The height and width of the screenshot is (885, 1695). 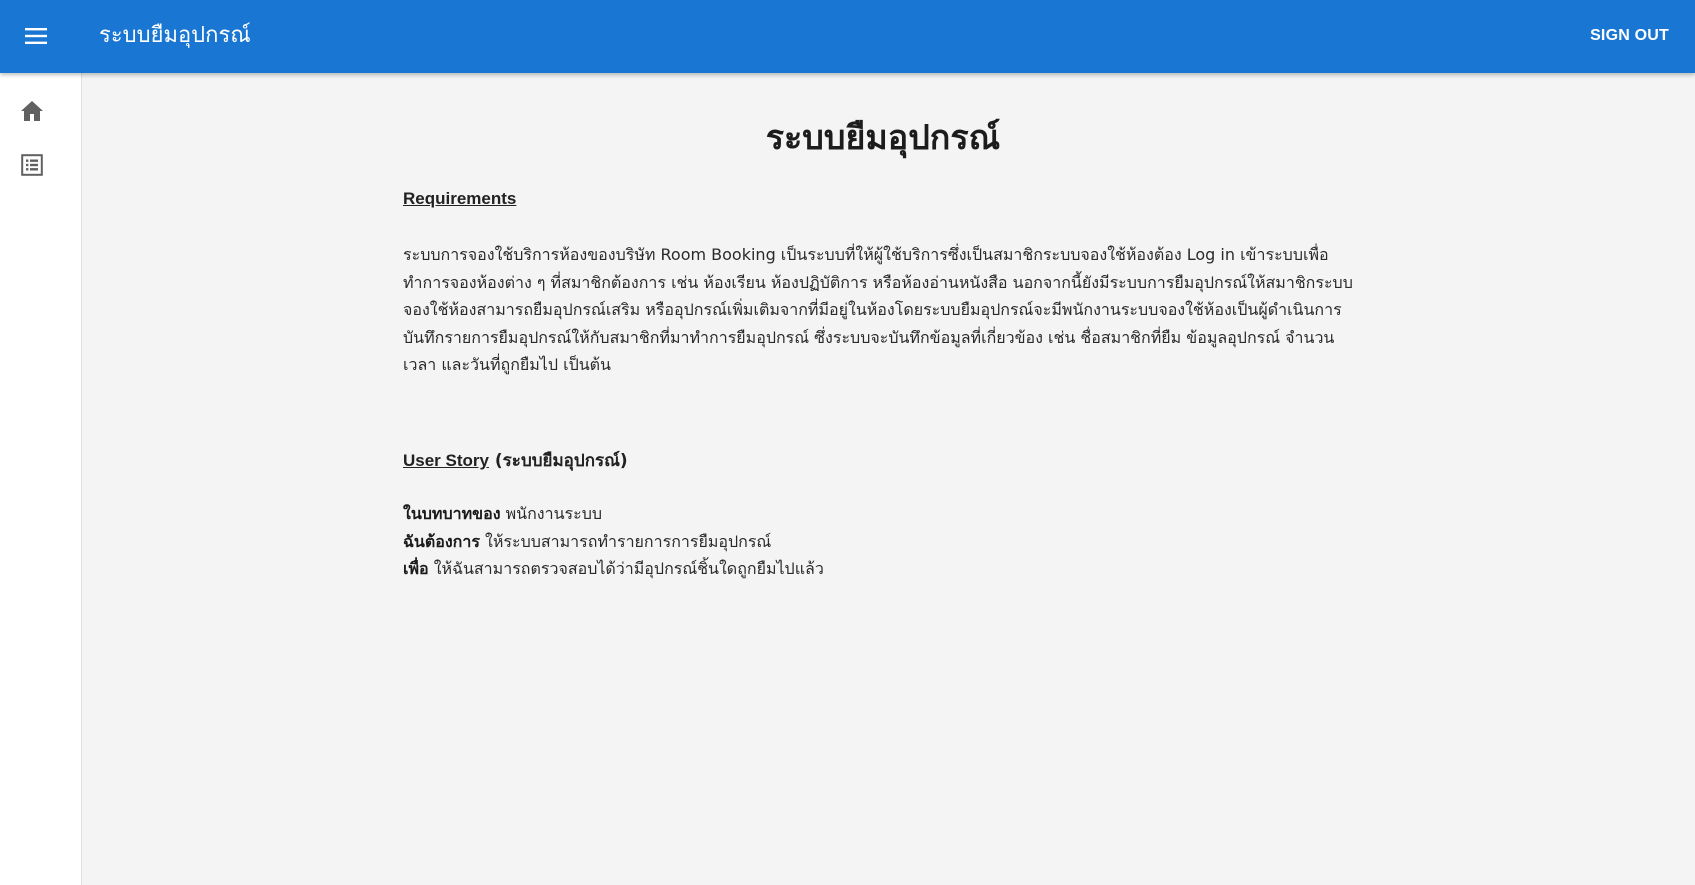 What do you see at coordinates (416, 568) in the screenshot?
I see `story-so-label: เพื่อ` at bounding box center [416, 568].